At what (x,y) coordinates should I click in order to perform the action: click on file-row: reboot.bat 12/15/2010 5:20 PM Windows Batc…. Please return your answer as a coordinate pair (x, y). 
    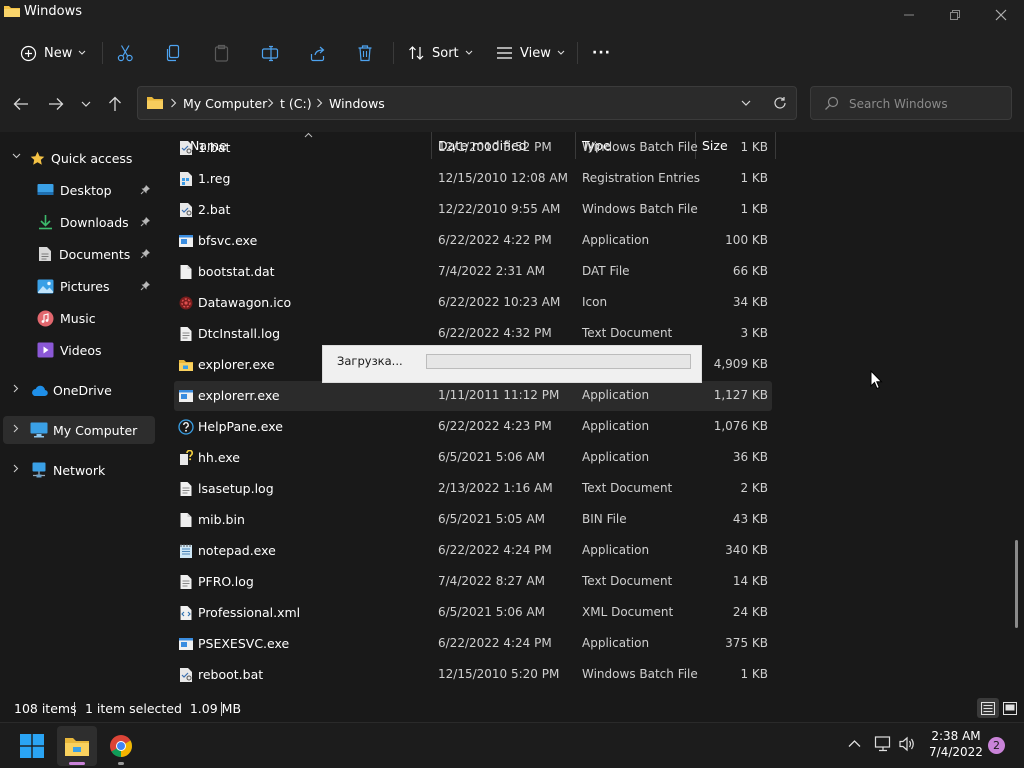
    Looking at the image, I should click on (473, 675).